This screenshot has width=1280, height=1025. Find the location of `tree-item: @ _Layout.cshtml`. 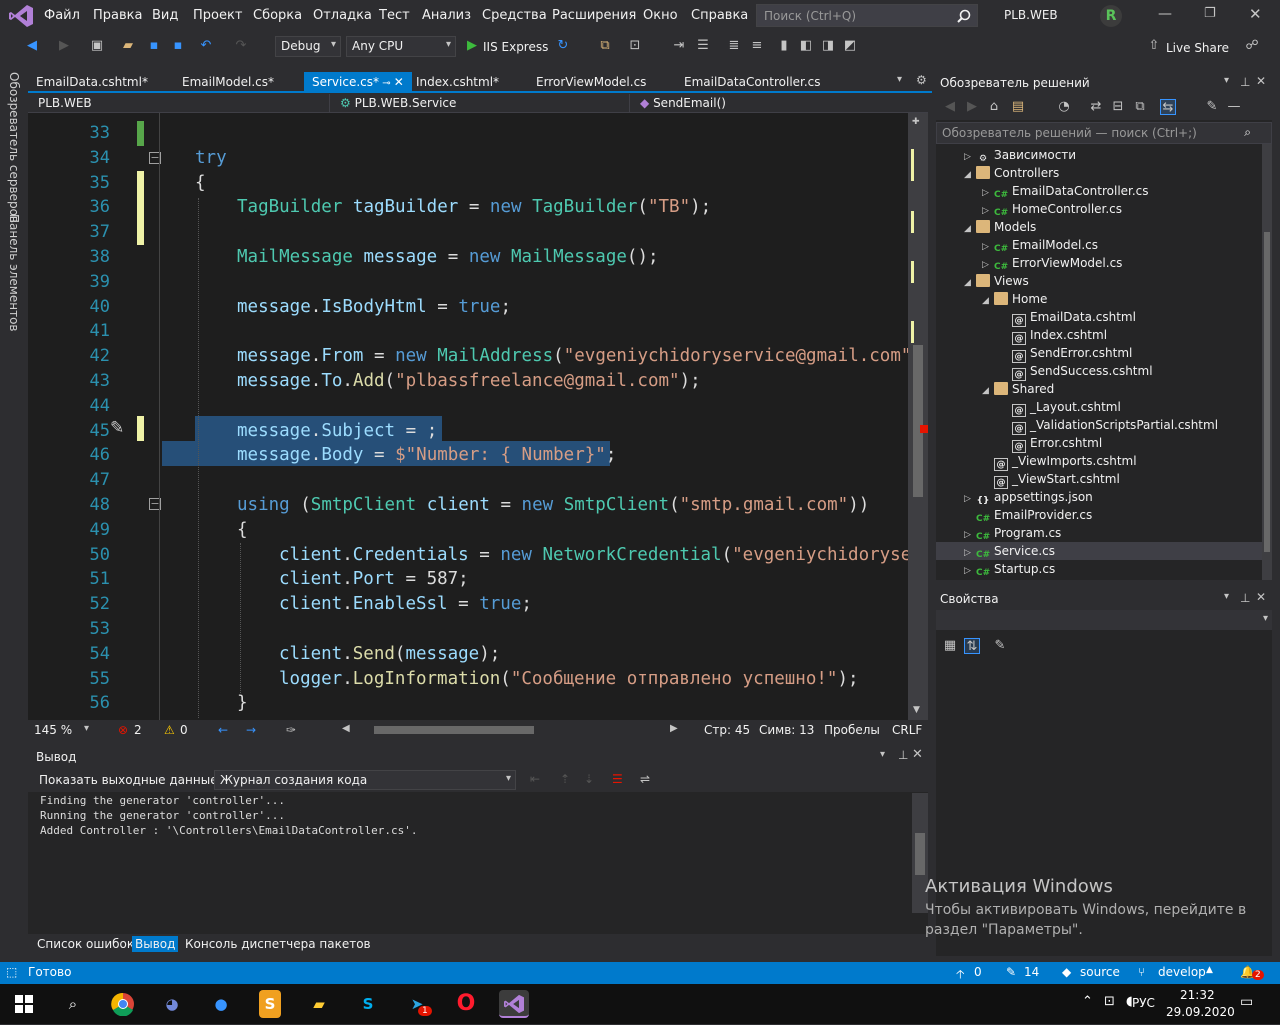

tree-item: @ _Layout.cshtml is located at coordinates (1099, 407).